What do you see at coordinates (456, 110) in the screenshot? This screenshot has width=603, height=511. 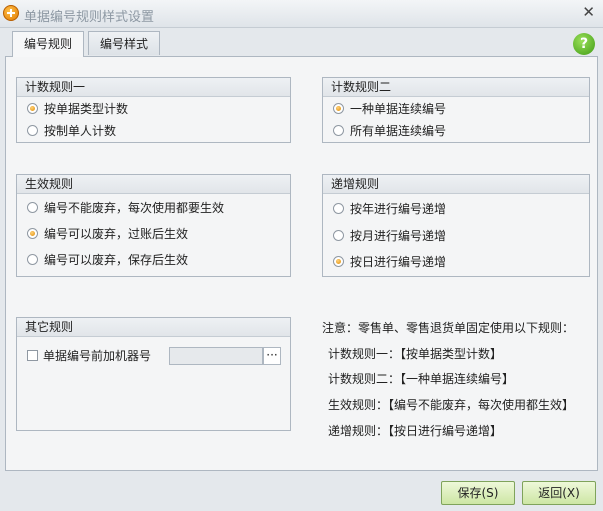 I see `count-rule-2-group: 计数规则二 一种单据连续编号 所有单据连续编号` at bounding box center [456, 110].